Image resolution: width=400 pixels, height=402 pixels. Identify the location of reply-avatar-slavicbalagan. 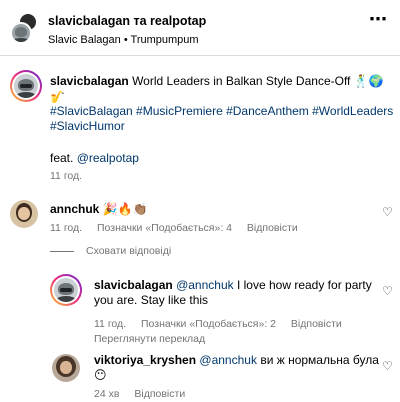
(66, 290).